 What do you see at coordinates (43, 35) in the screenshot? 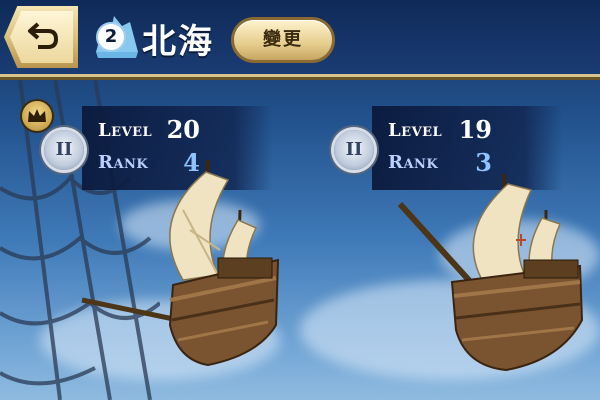
I see `return-arrow-icon` at bounding box center [43, 35].